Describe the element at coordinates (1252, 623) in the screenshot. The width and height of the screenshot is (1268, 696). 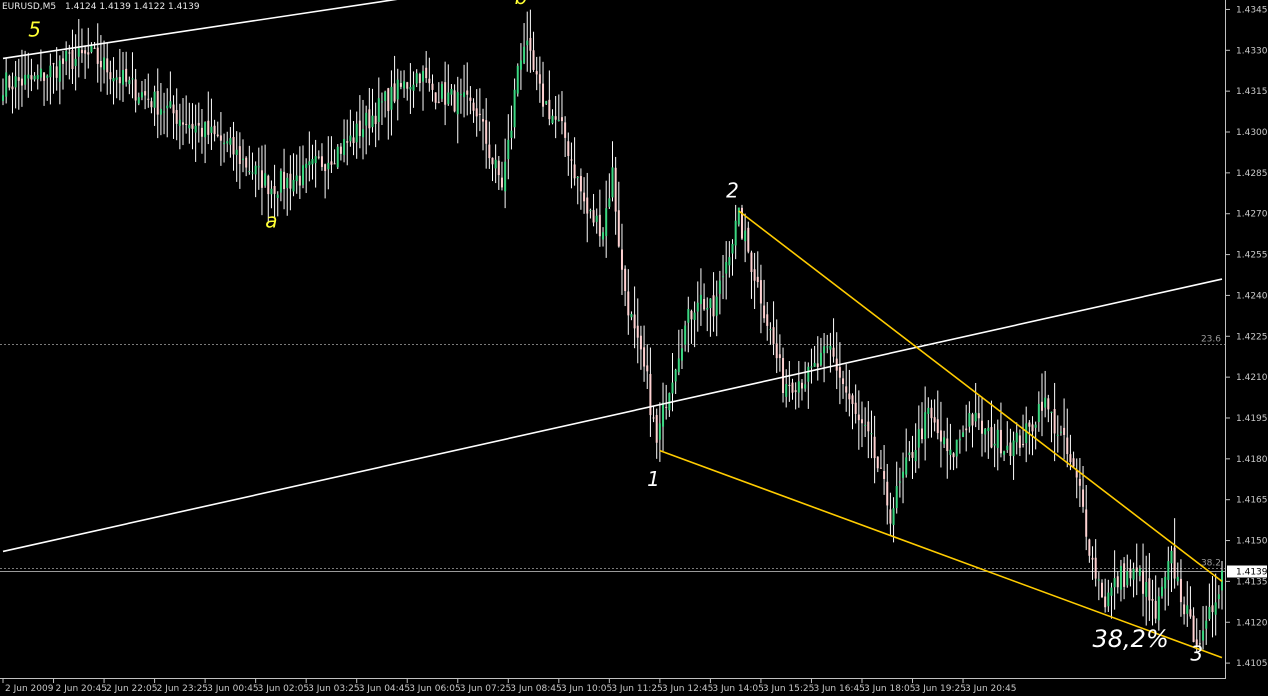
I see `price-tick-label: 1.4120` at that location.